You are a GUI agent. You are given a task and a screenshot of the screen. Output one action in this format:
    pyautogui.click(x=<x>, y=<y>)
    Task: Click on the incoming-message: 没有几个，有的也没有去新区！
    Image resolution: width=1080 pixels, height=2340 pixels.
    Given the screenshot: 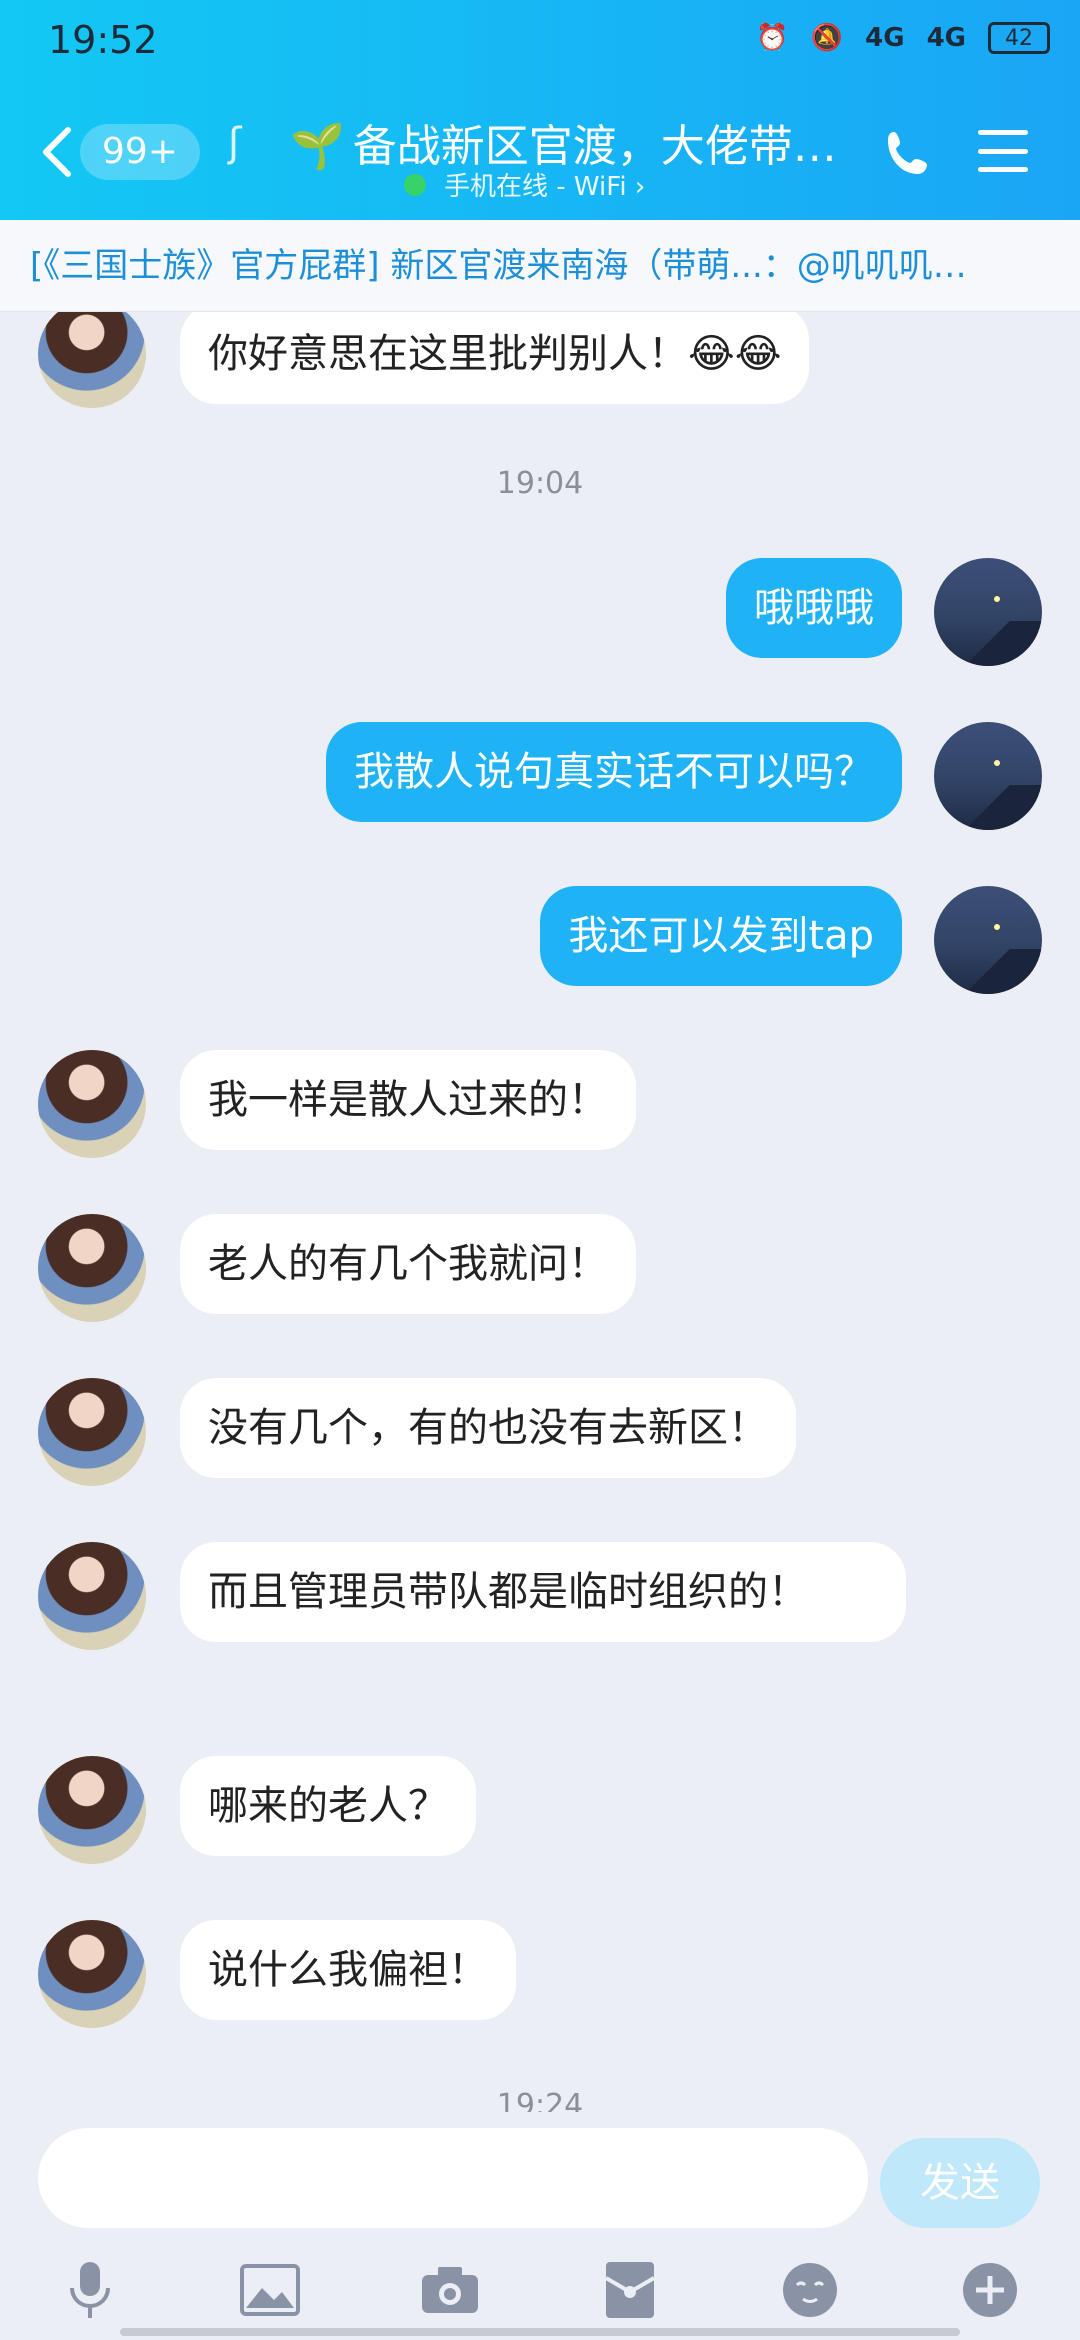 What is the action you would take?
    pyautogui.click(x=488, y=1428)
    